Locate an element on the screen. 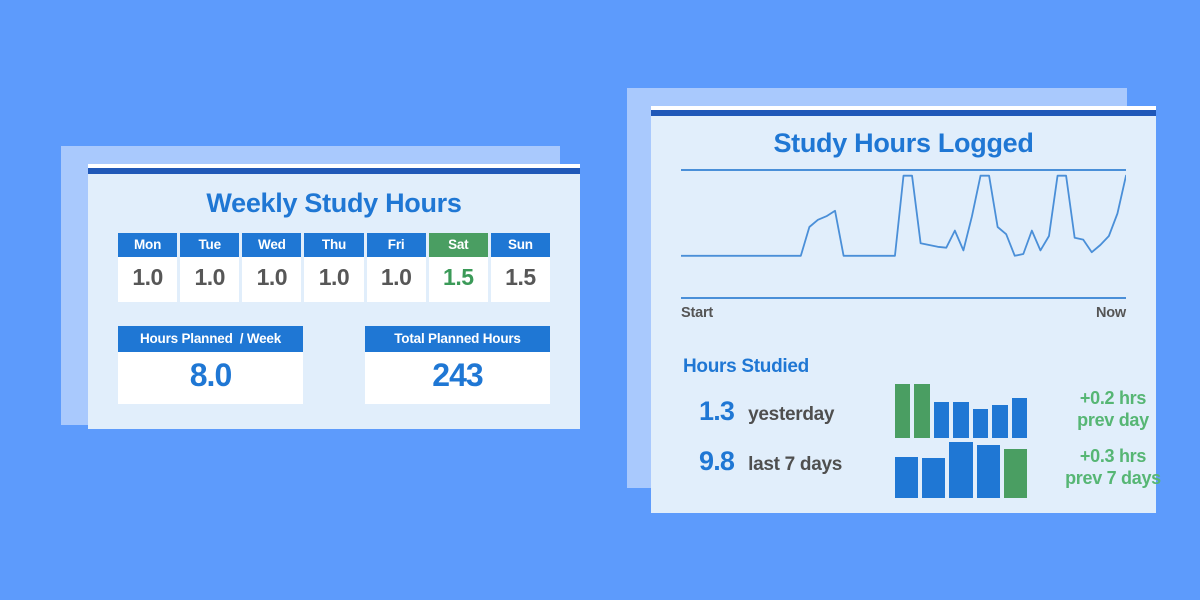  axis-label-now: Now is located at coordinates (1110, 313).